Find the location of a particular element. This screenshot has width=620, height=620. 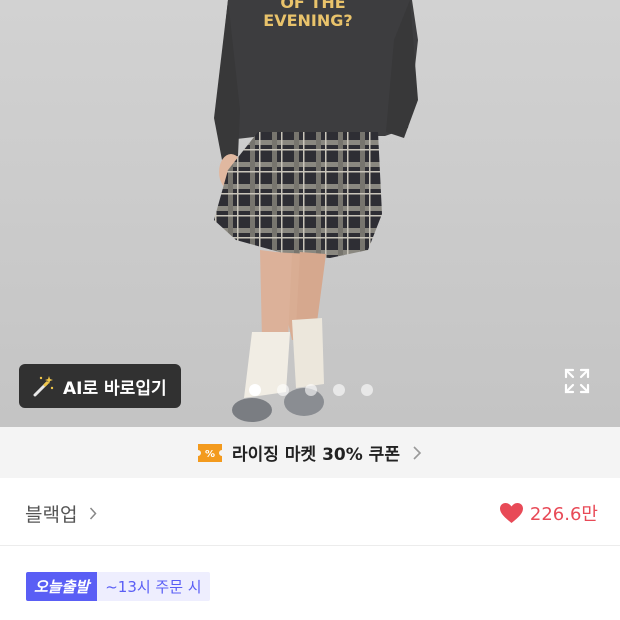

shipping-info: 오늘출발 ~13시 주문 시 is located at coordinates (118, 586).